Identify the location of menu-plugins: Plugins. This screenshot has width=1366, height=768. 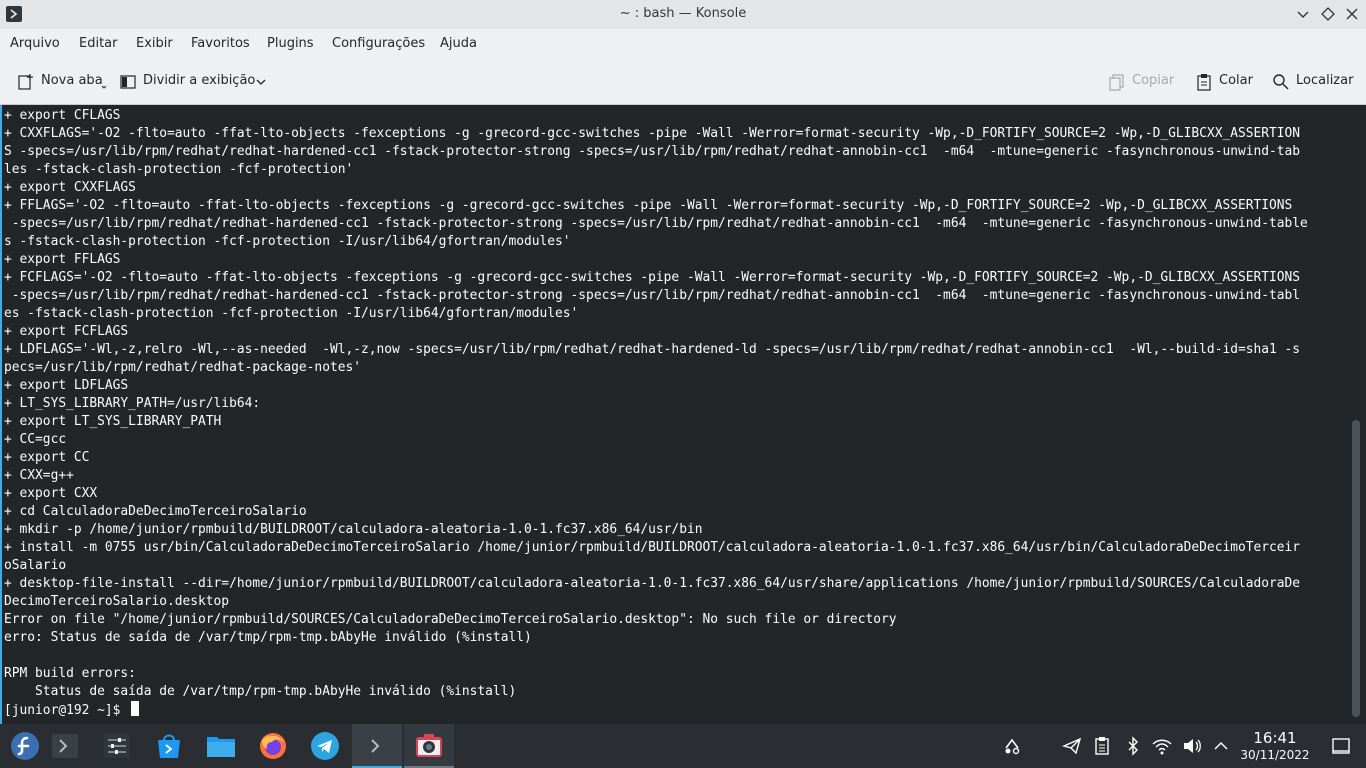
(290, 43).